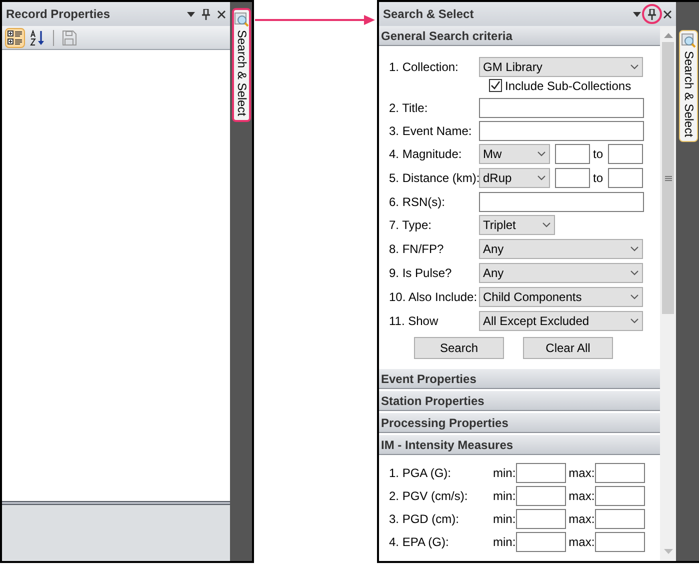 This screenshot has width=699, height=564. I want to click on field-label: 8. FN/FP?, so click(417, 249).